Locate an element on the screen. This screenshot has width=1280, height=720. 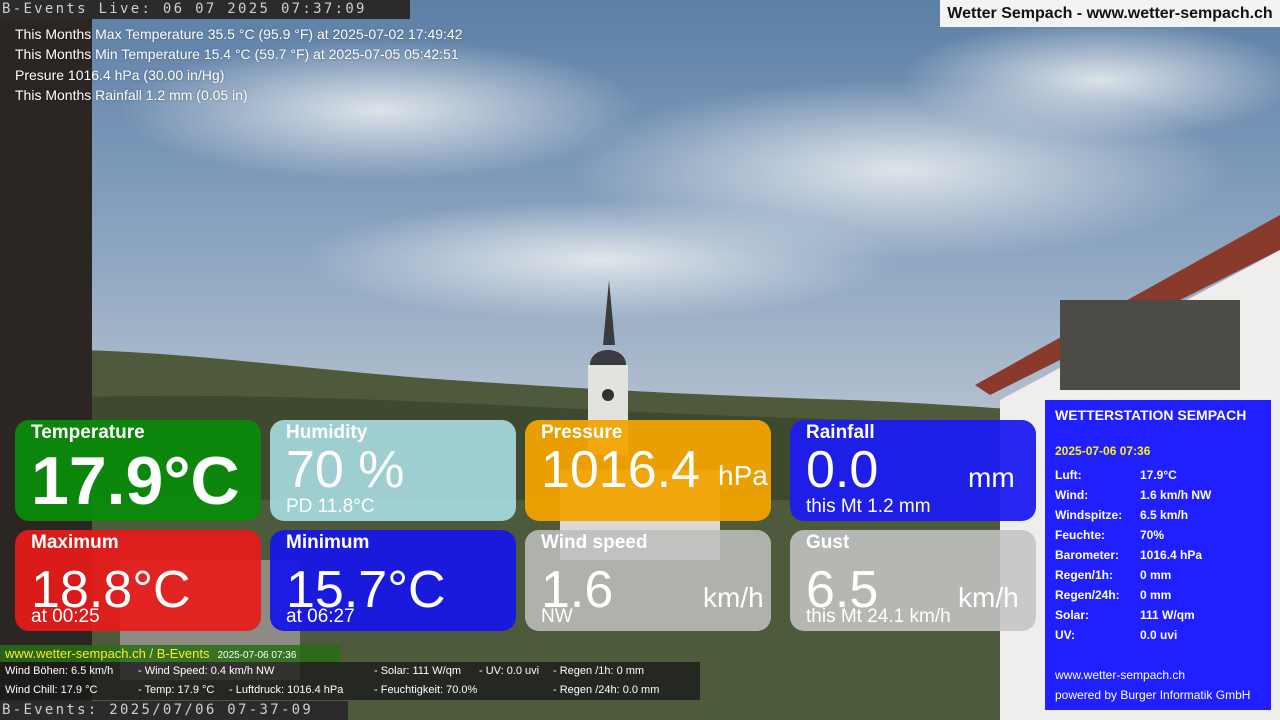
station-row-feuchte: Feuchte: 70% is located at coordinates (1160, 538).